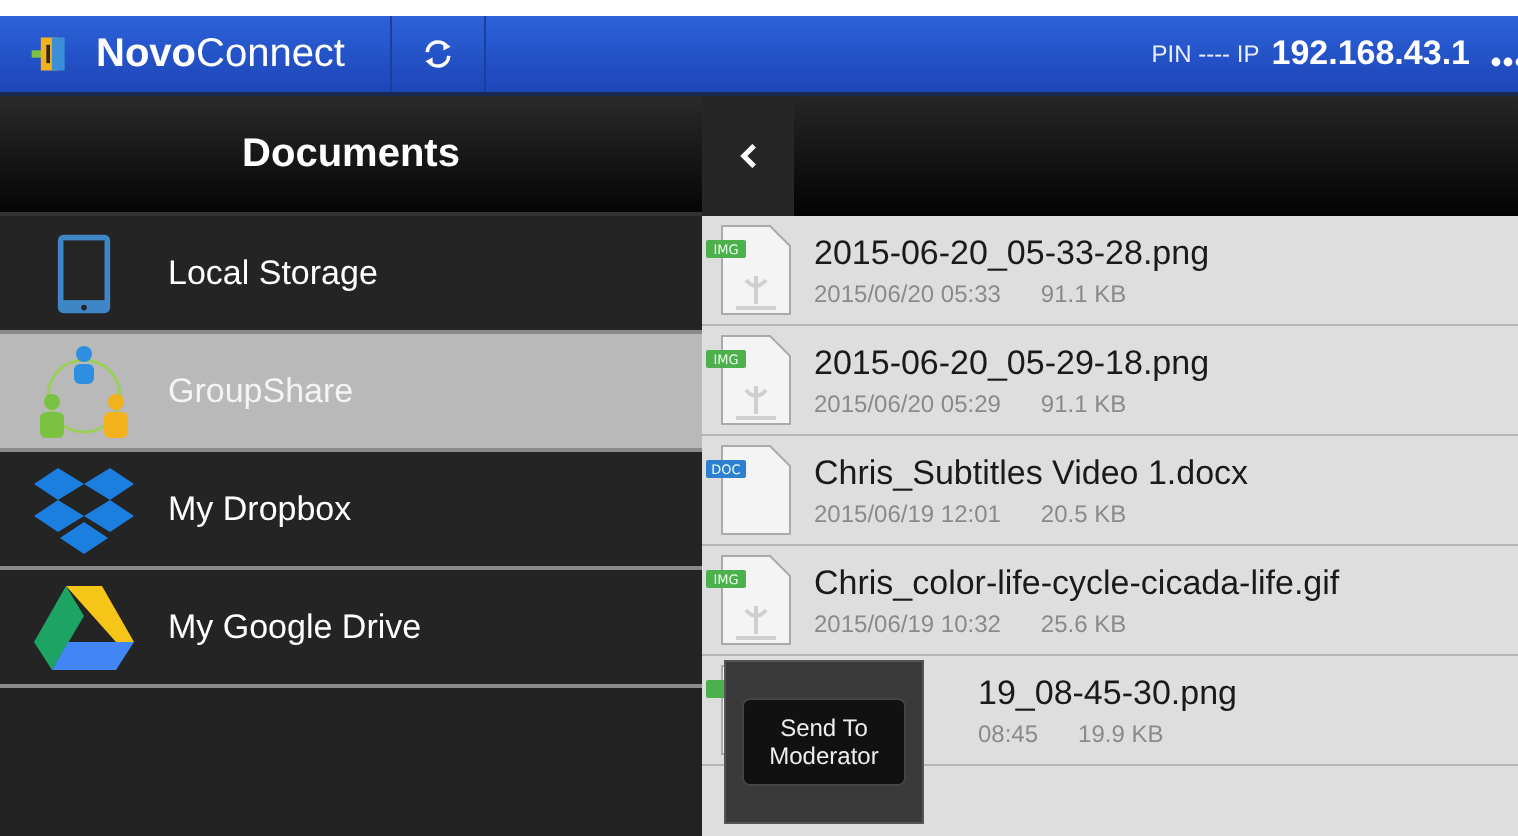 The width and height of the screenshot is (1518, 836). What do you see at coordinates (84, 509) in the screenshot?
I see `dropbox-icon` at bounding box center [84, 509].